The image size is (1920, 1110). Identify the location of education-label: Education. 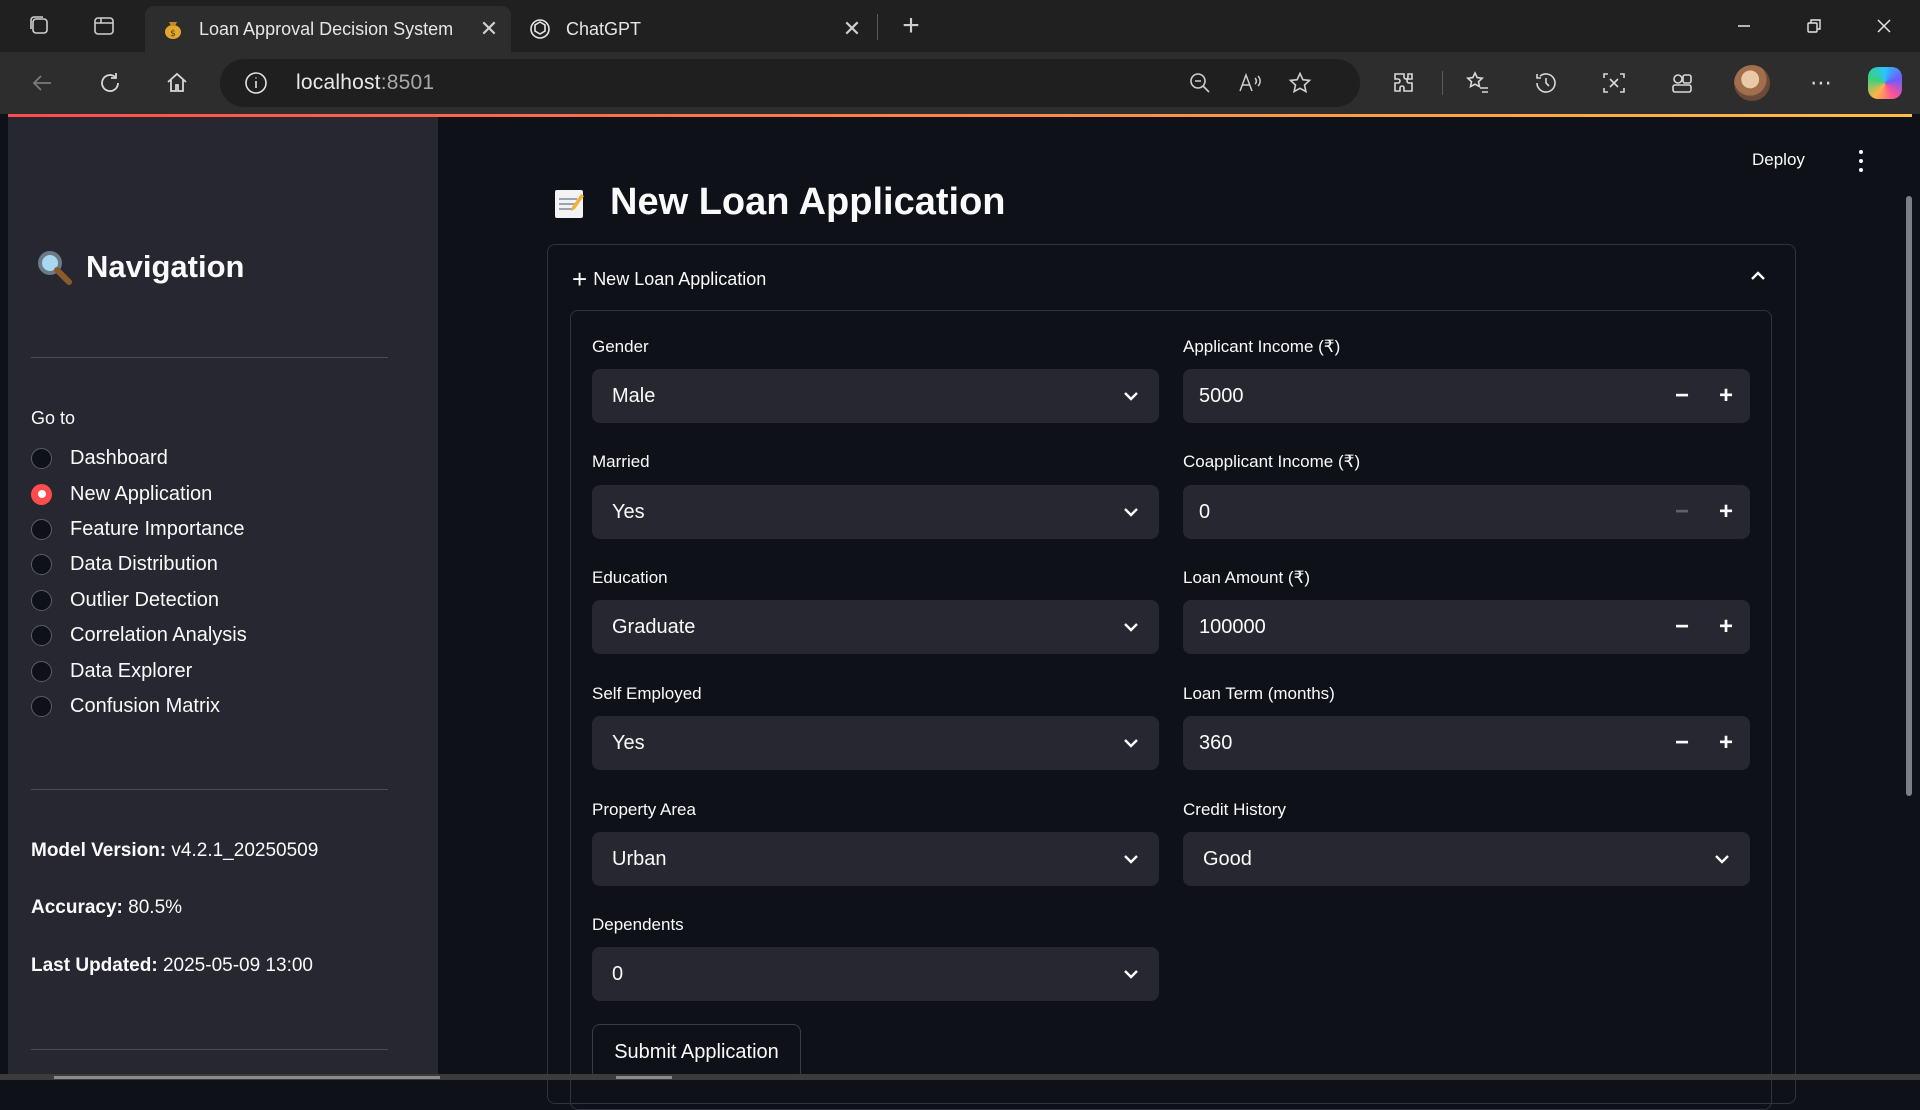
(630, 577).